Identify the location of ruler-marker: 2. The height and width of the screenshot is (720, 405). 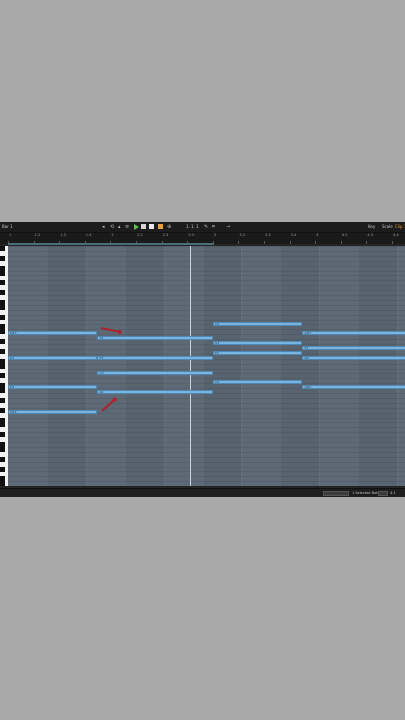
(112, 235).